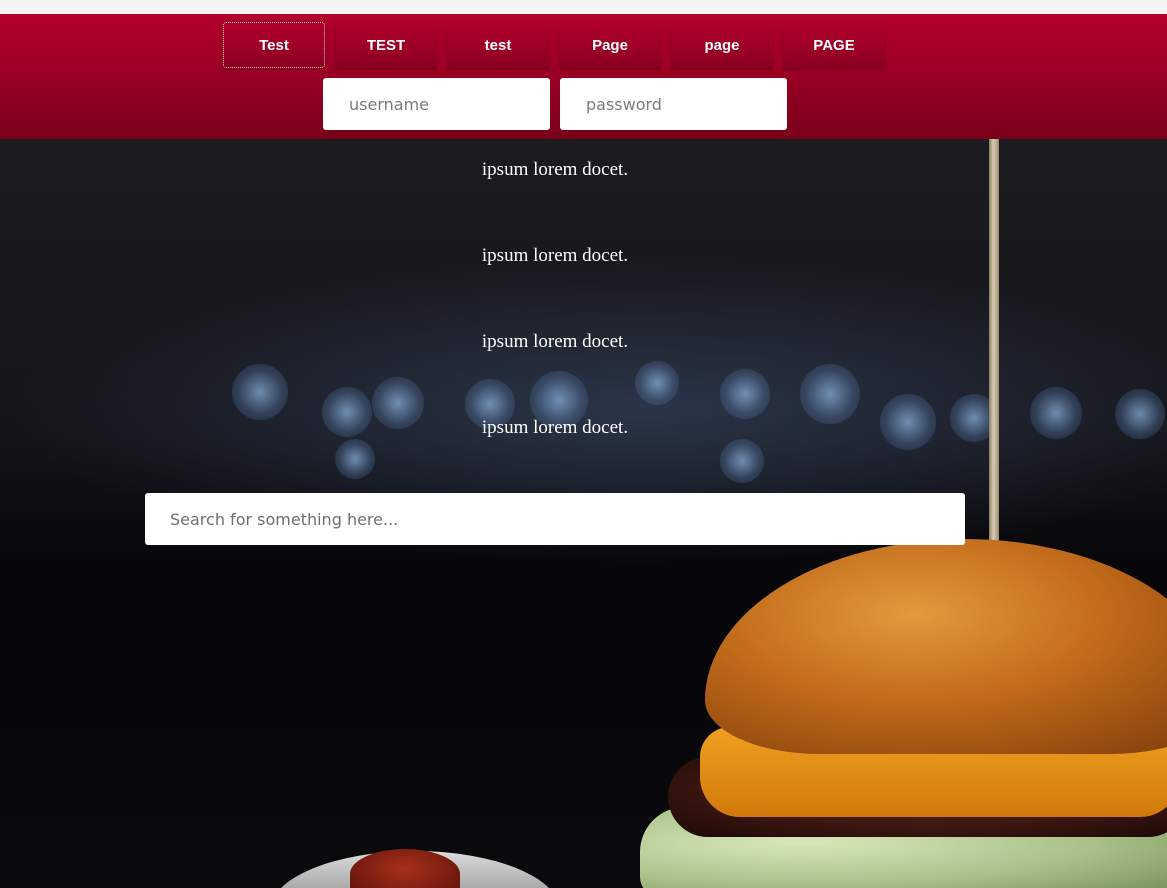  I want to click on nav-item-page-upper: PAGE, so click(834, 45).